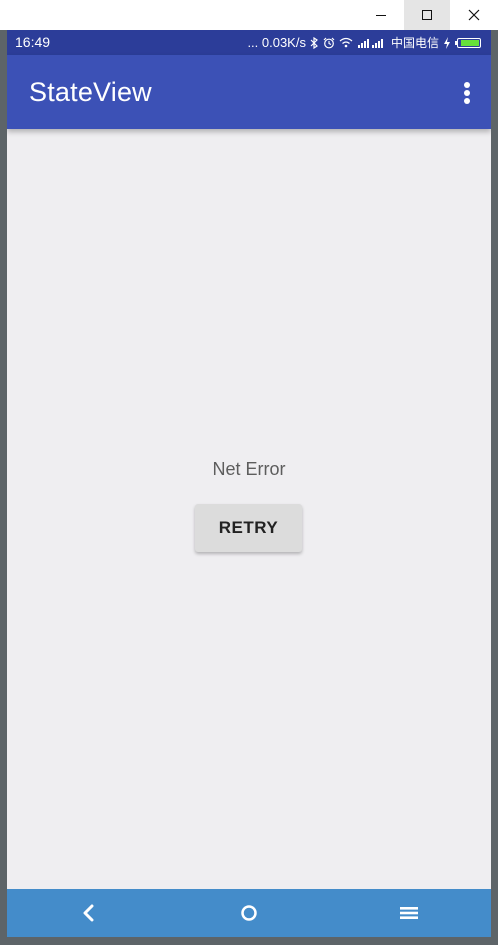  I want to click on maximize-icon, so click(427, 15).